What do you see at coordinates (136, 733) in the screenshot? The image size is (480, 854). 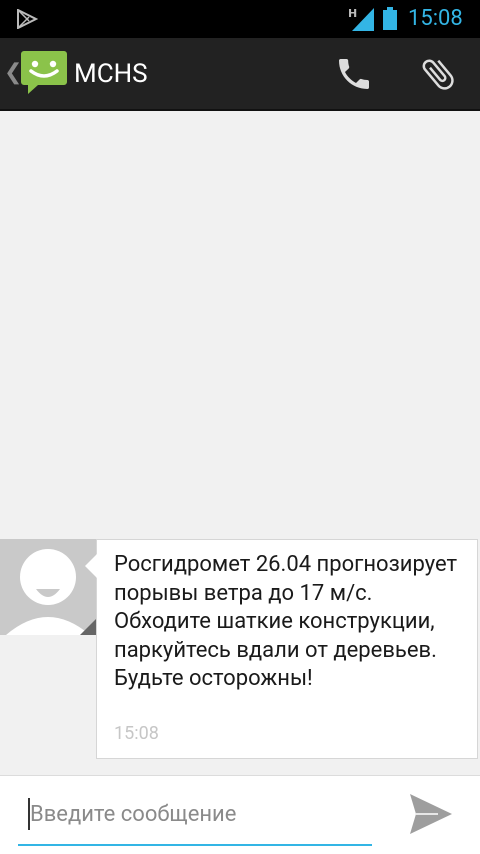 I see `message-timestamp: 15:08` at bounding box center [136, 733].